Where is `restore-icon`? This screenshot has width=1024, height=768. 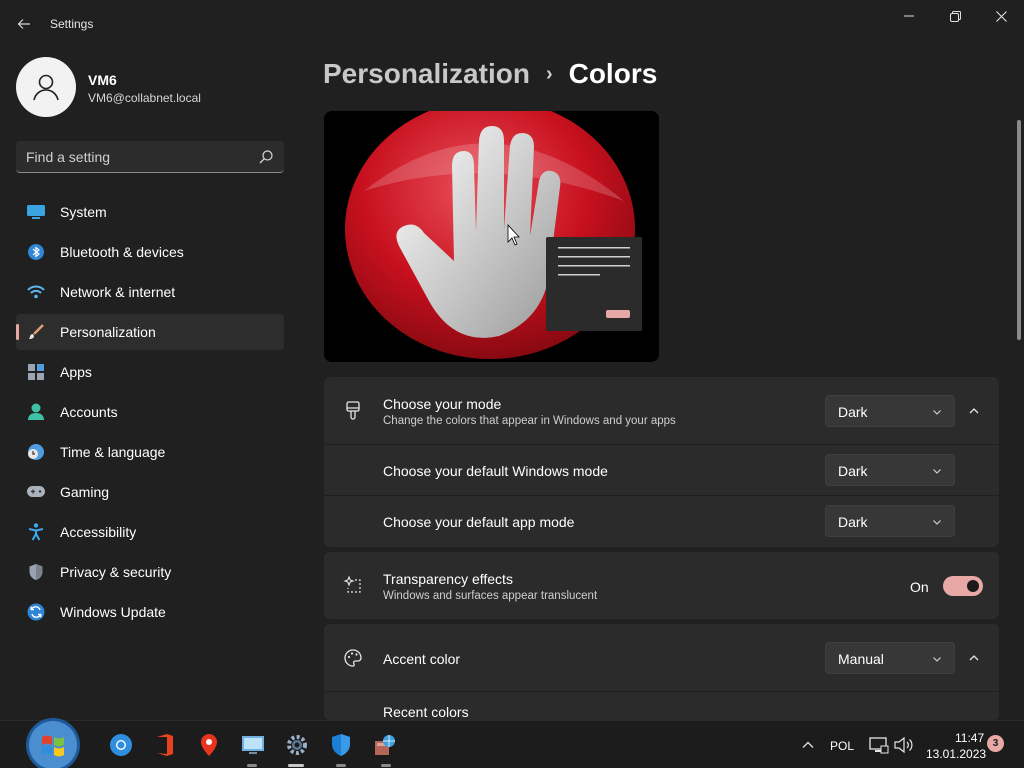 restore-icon is located at coordinates (955, 16).